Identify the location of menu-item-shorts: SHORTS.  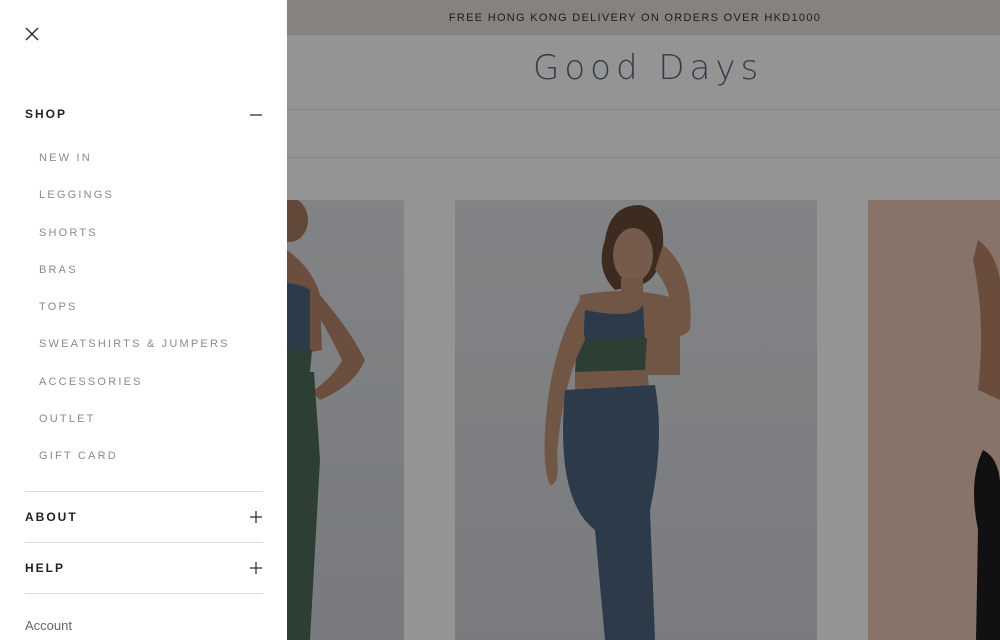
(68, 233).